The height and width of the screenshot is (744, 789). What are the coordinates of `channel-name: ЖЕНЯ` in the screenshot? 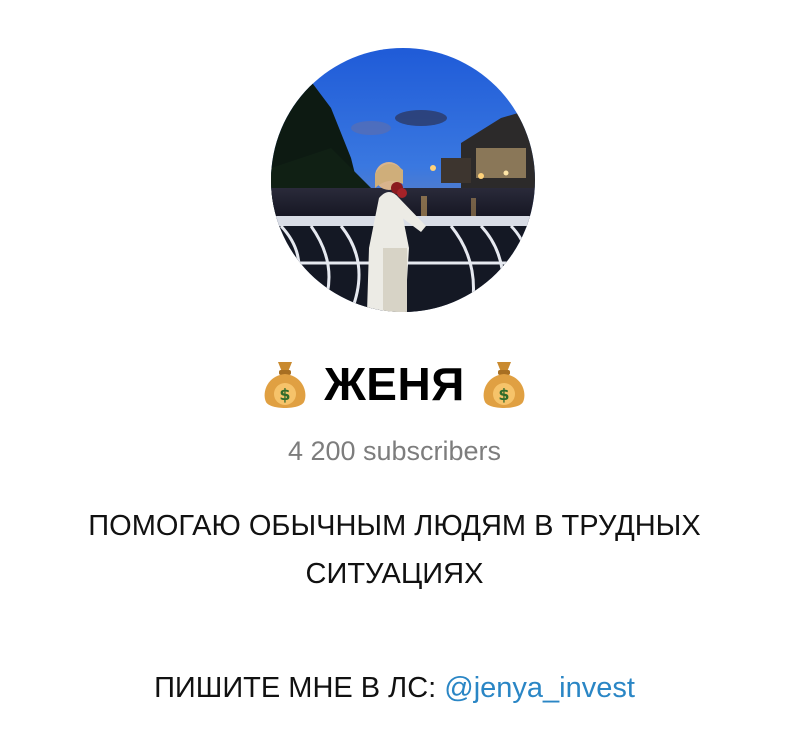 It's located at (394, 384).